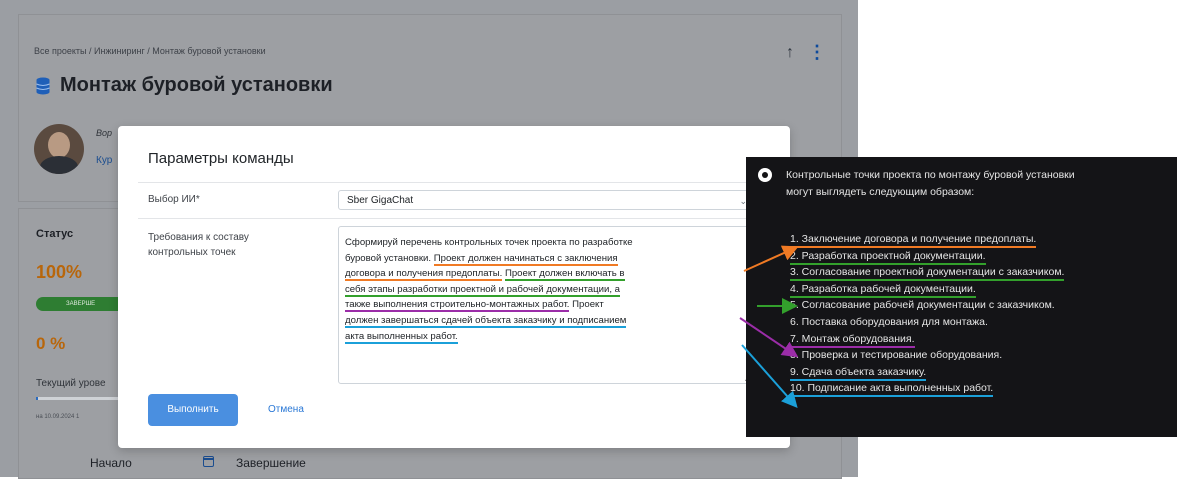 Image resolution: width=1177 pixels, height=479 pixels. I want to click on requirements-label-line: контрольных точек, so click(192, 252).